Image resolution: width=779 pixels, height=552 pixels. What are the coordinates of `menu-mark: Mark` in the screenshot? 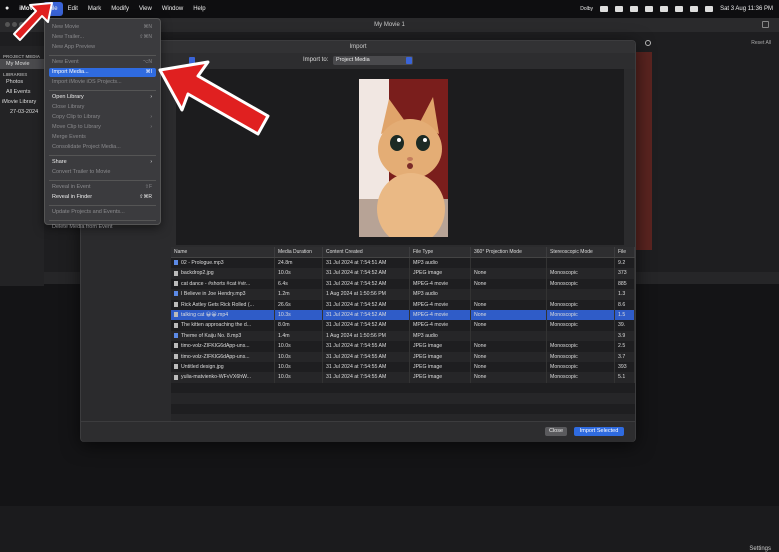 It's located at (94, 9).